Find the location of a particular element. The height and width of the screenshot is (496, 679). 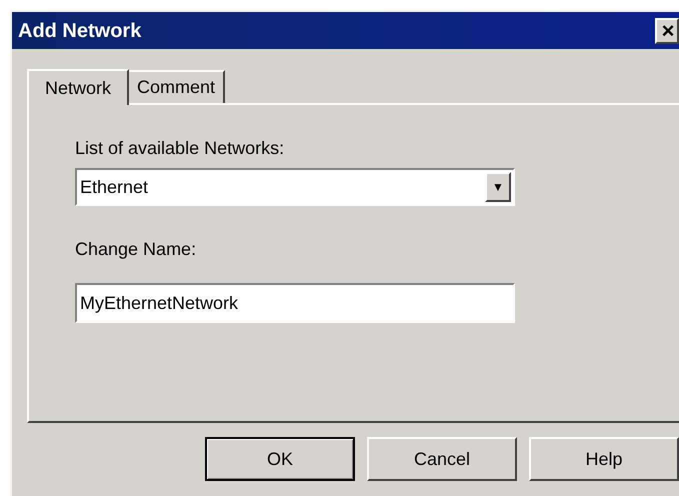

dialog-button: Cancel is located at coordinates (442, 459).